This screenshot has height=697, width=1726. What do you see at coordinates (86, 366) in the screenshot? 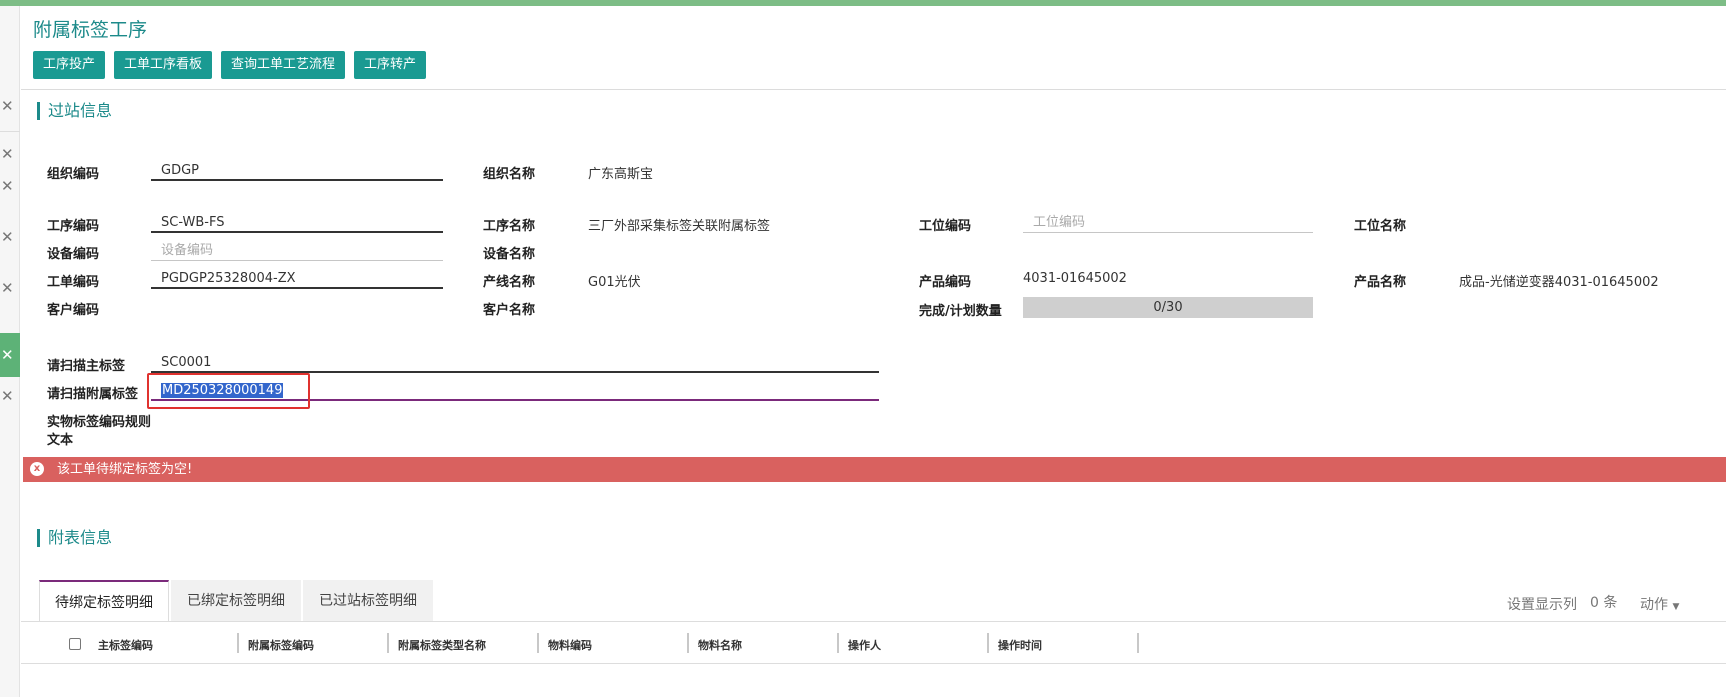
I see `main-tag-label: 请扫描主标签` at bounding box center [86, 366].